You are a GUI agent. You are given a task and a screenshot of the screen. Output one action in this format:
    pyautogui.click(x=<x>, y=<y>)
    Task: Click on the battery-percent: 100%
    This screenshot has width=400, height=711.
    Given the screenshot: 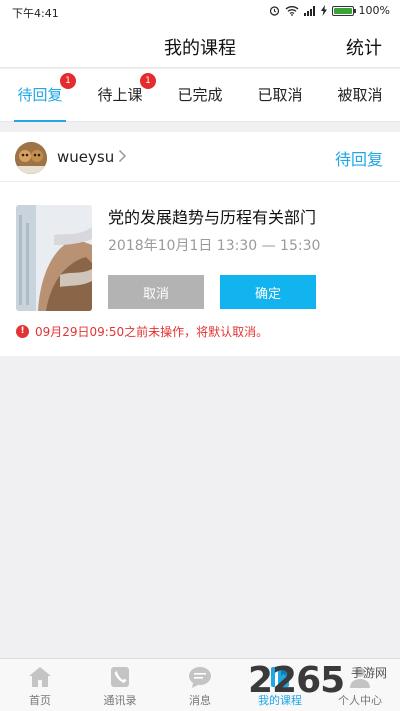 What is the action you would take?
    pyautogui.click(x=374, y=10)
    